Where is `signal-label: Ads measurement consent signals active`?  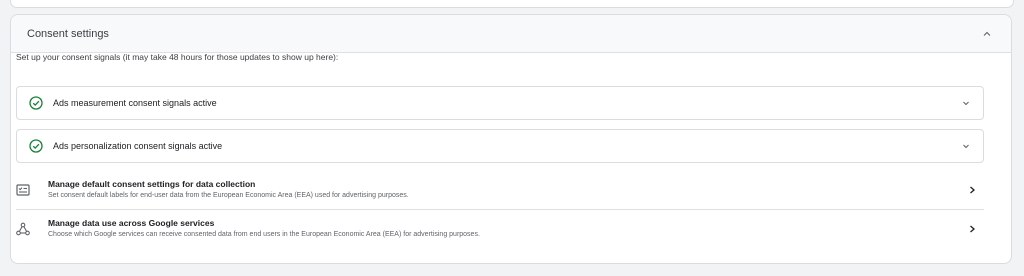
signal-label: Ads measurement consent signals active is located at coordinates (135, 103).